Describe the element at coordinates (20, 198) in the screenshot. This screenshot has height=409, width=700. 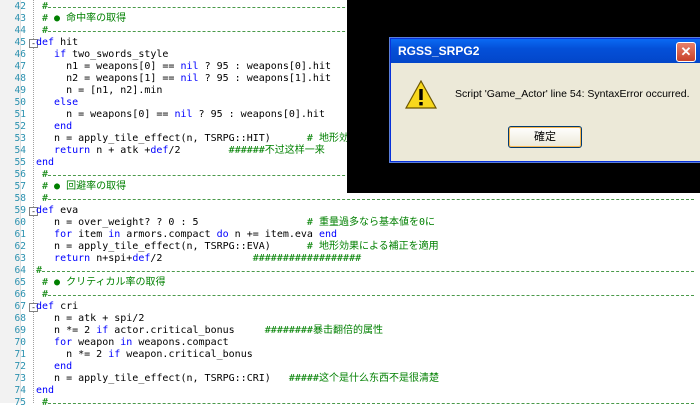
I see `line-number: 58` at that location.